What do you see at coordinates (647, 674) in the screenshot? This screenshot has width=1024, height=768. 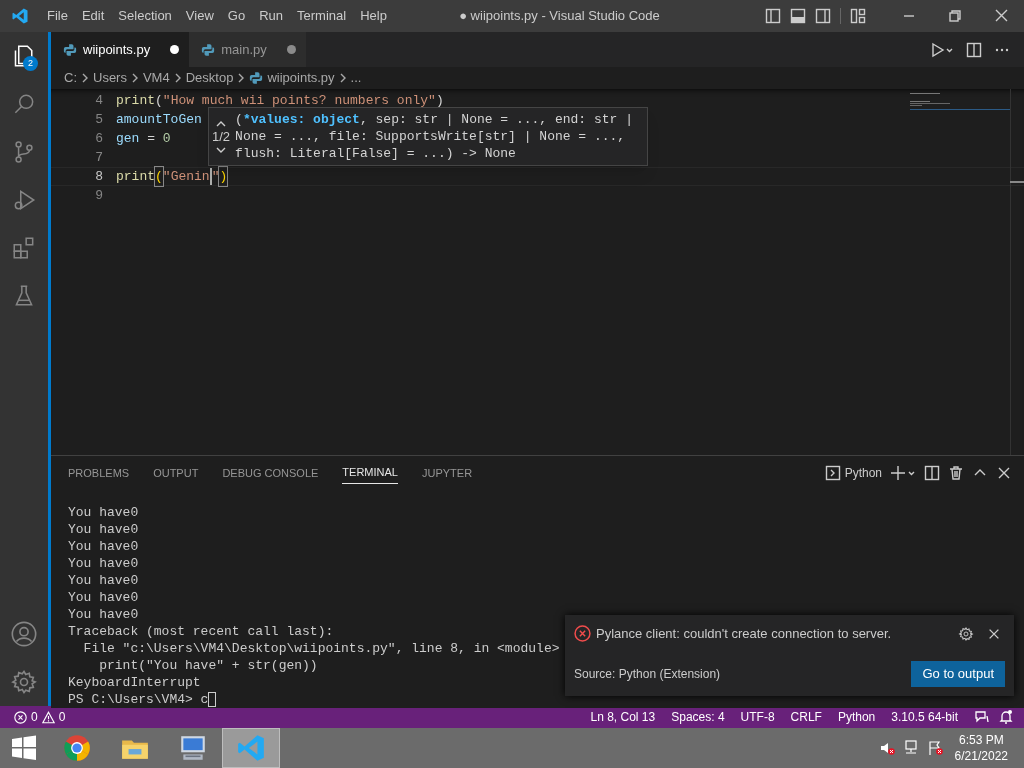 I see `notification-source: Source: Python (Extension)` at bounding box center [647, 674].